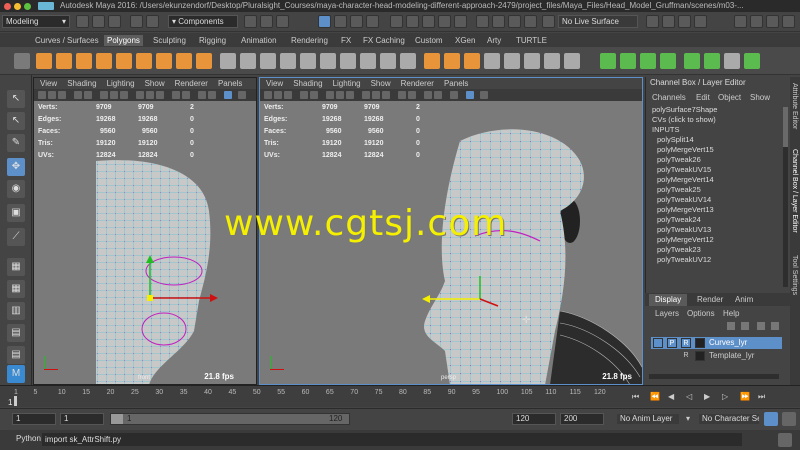  What do you see at coordinates (718, 180) in the screenshot?
I see `input-node: polyMergeVert14` at bounding box center [718, 180].